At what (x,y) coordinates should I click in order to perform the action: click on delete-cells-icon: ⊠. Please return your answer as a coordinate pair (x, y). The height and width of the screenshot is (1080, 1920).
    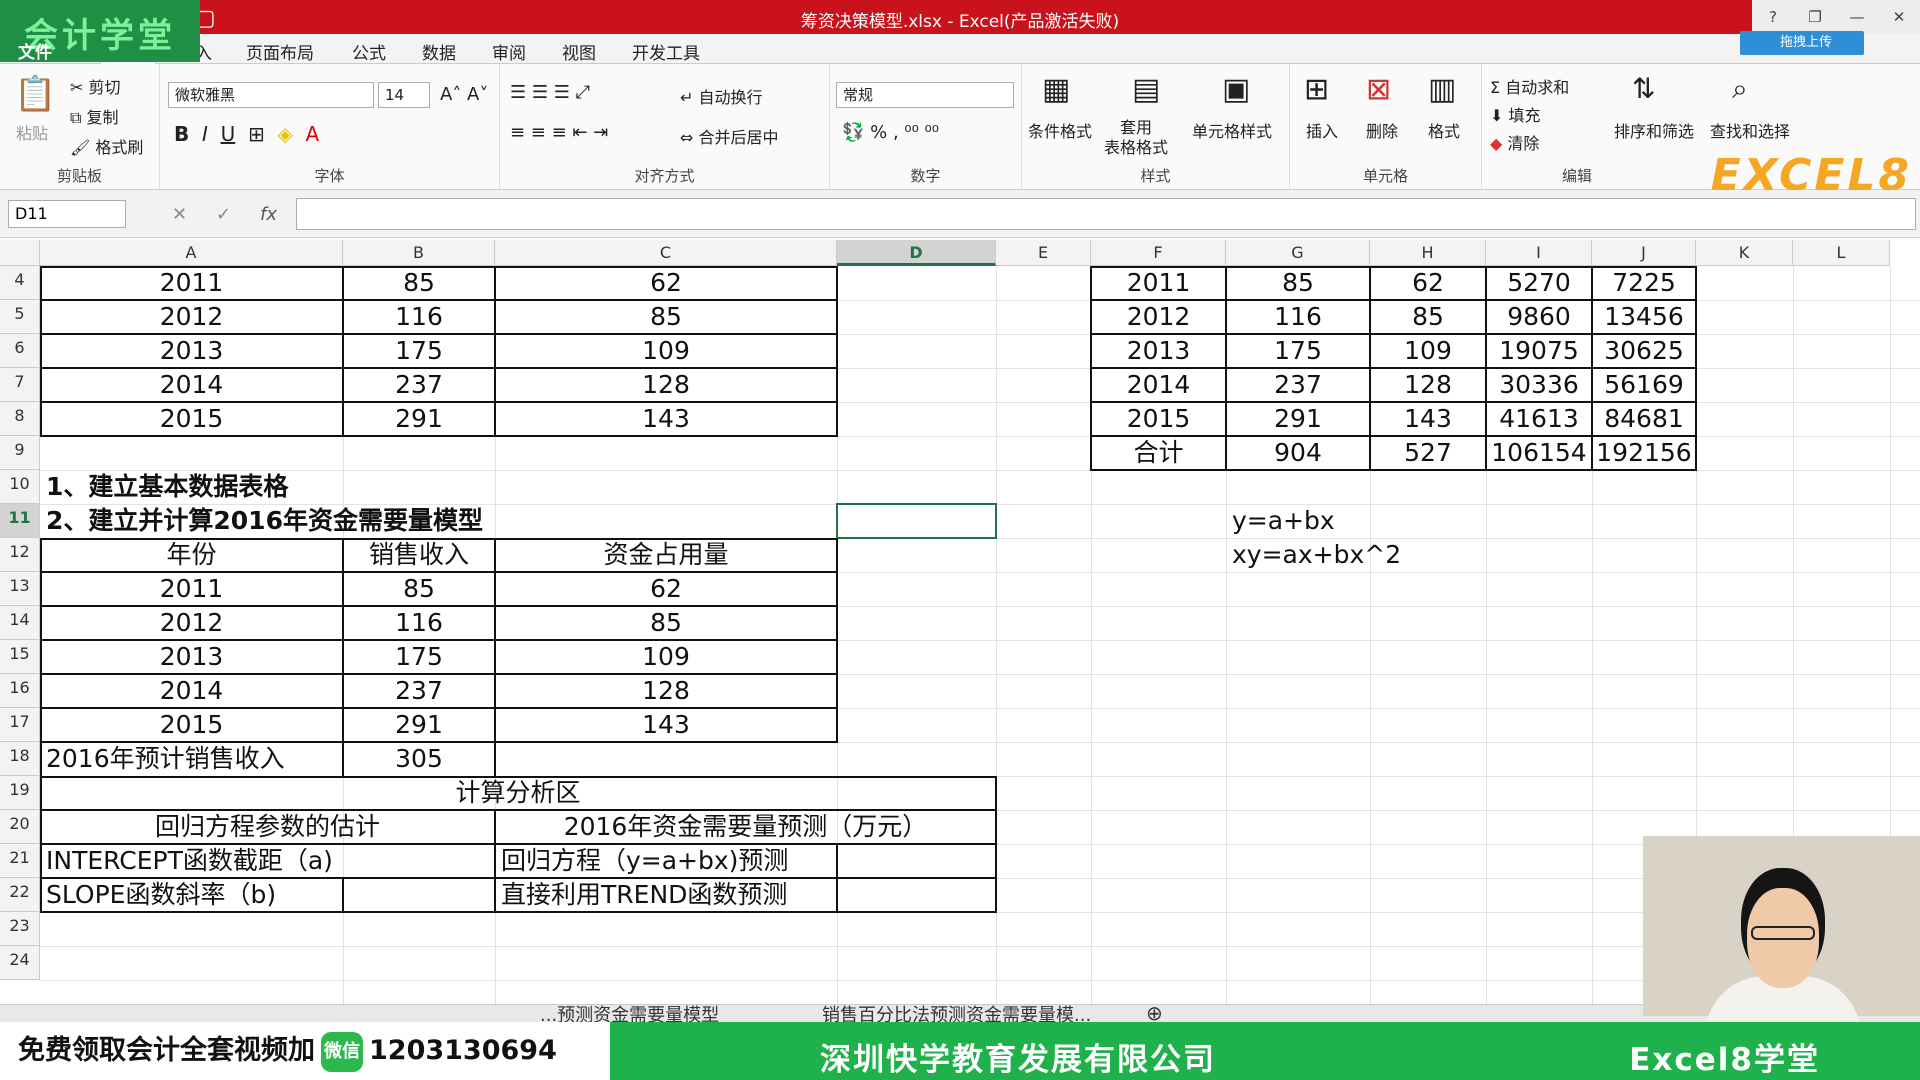
    Looking at the image, I should click on (1378, 89).